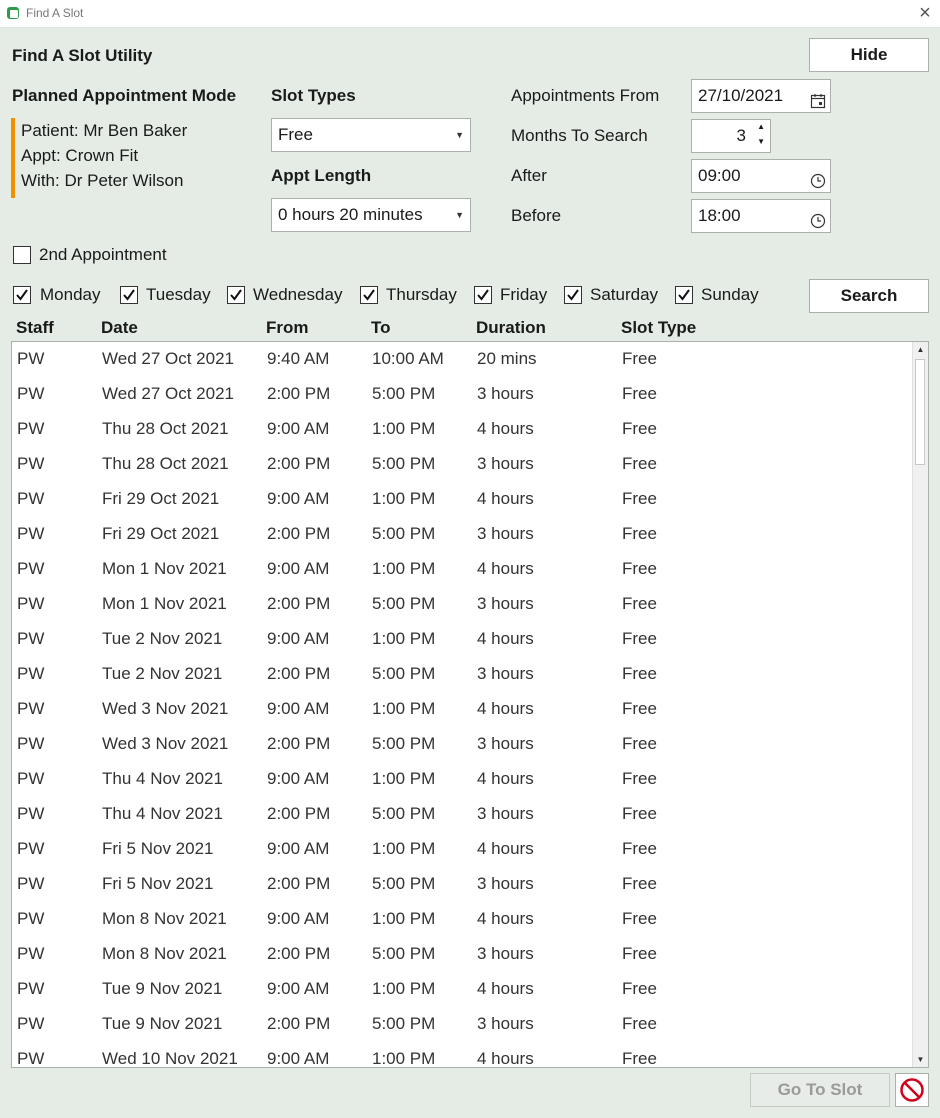 Image resolution: width=940 pixels, height=1118 pixels. What do you see at coordinates (299, 1023) in the screenshot?
I see `cell-from: 2:00 PM` at bounding box center [299, 1023].